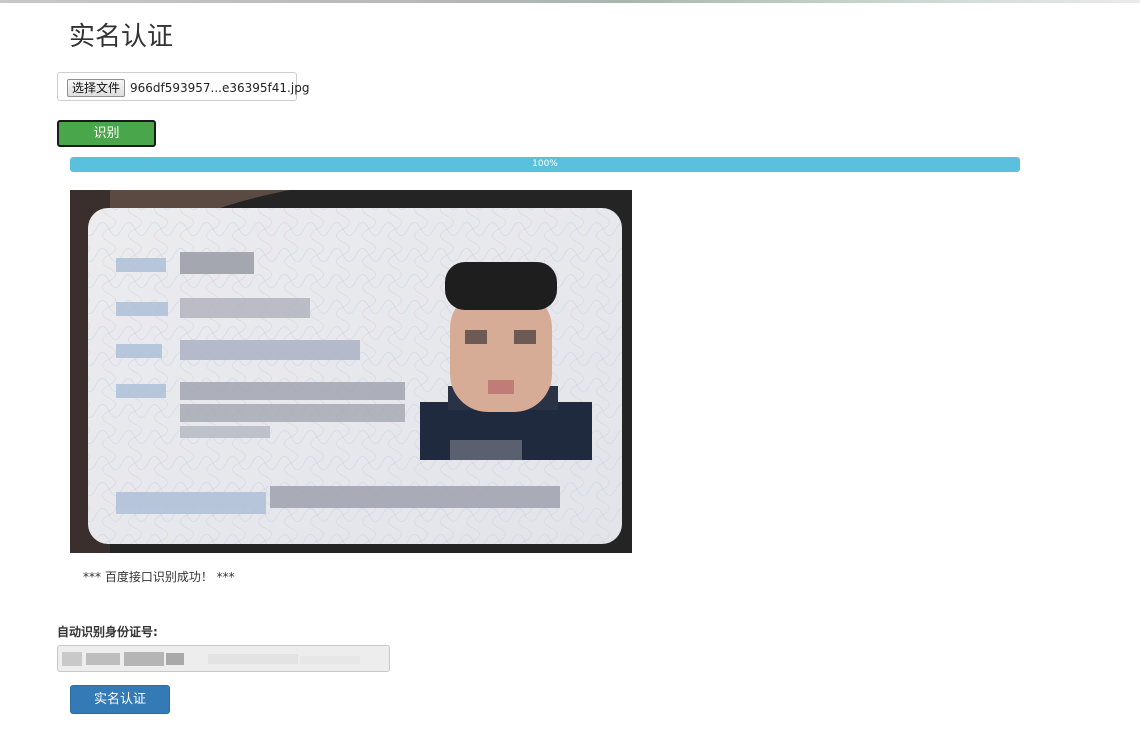 Image resolution: width=1140 pixels, height=739 pixels. I want to click on blurred-id-value, so click(211, 659).